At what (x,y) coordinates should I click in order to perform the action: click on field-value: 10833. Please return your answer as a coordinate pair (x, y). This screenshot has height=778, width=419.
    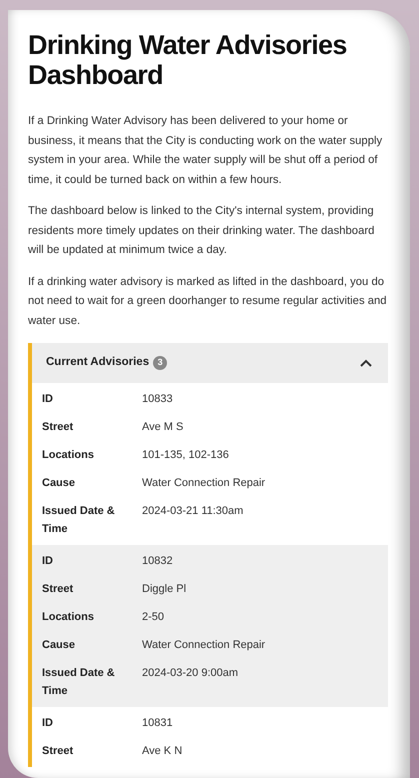
    Looking at the image, I should click on (157, 399).